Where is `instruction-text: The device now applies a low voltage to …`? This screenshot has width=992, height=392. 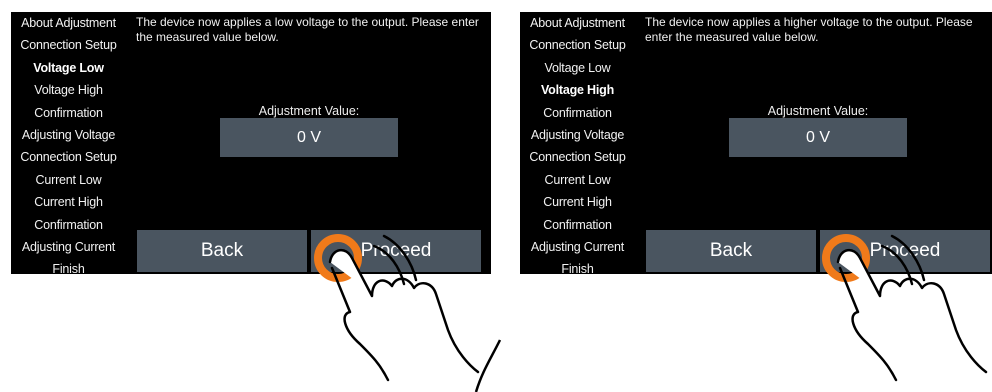
instruction-text: The device now applies a low voltage to … is located at coordinates (307, 29).